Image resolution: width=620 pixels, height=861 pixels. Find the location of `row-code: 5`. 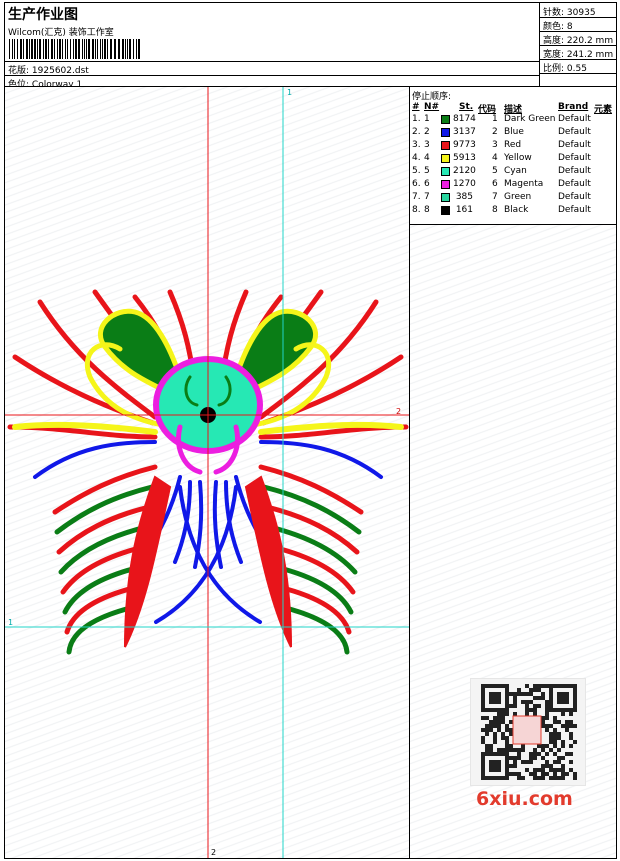

row-code: 5 is located at coordinates (495, 171).